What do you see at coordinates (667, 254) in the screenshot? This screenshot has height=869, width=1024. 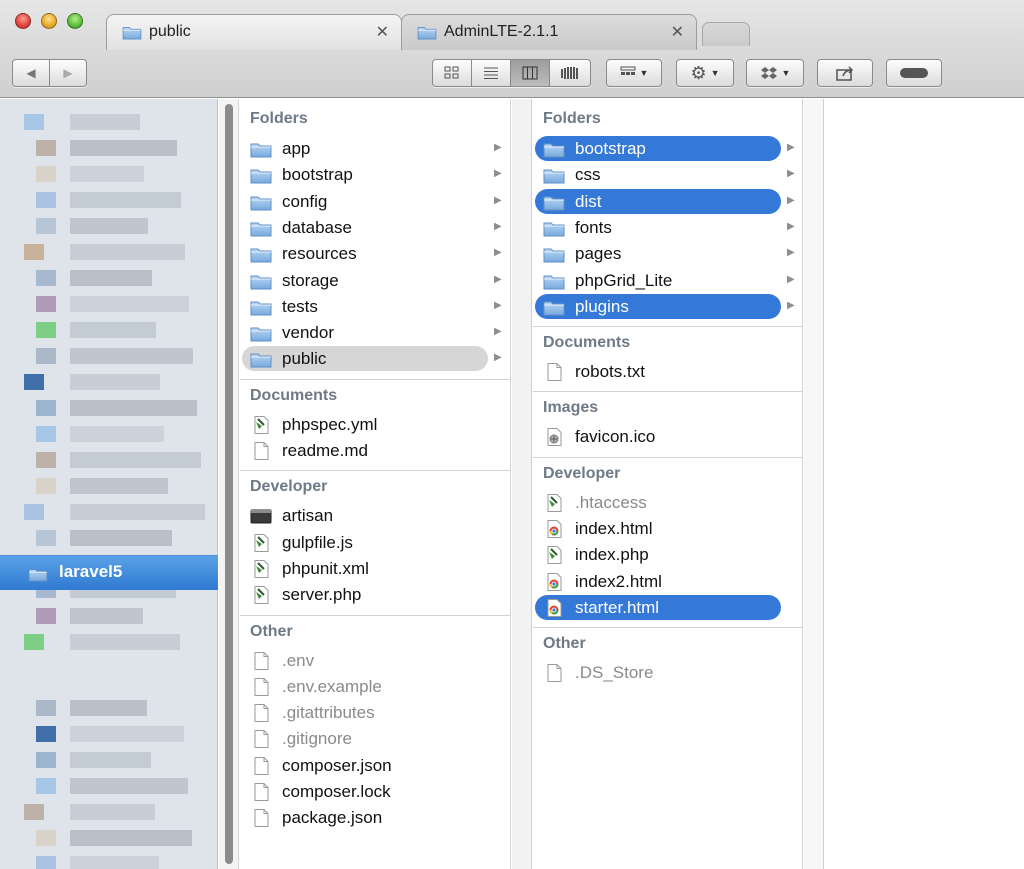 I see `folder-row: pages ▶` at bounding box center [667, 254].